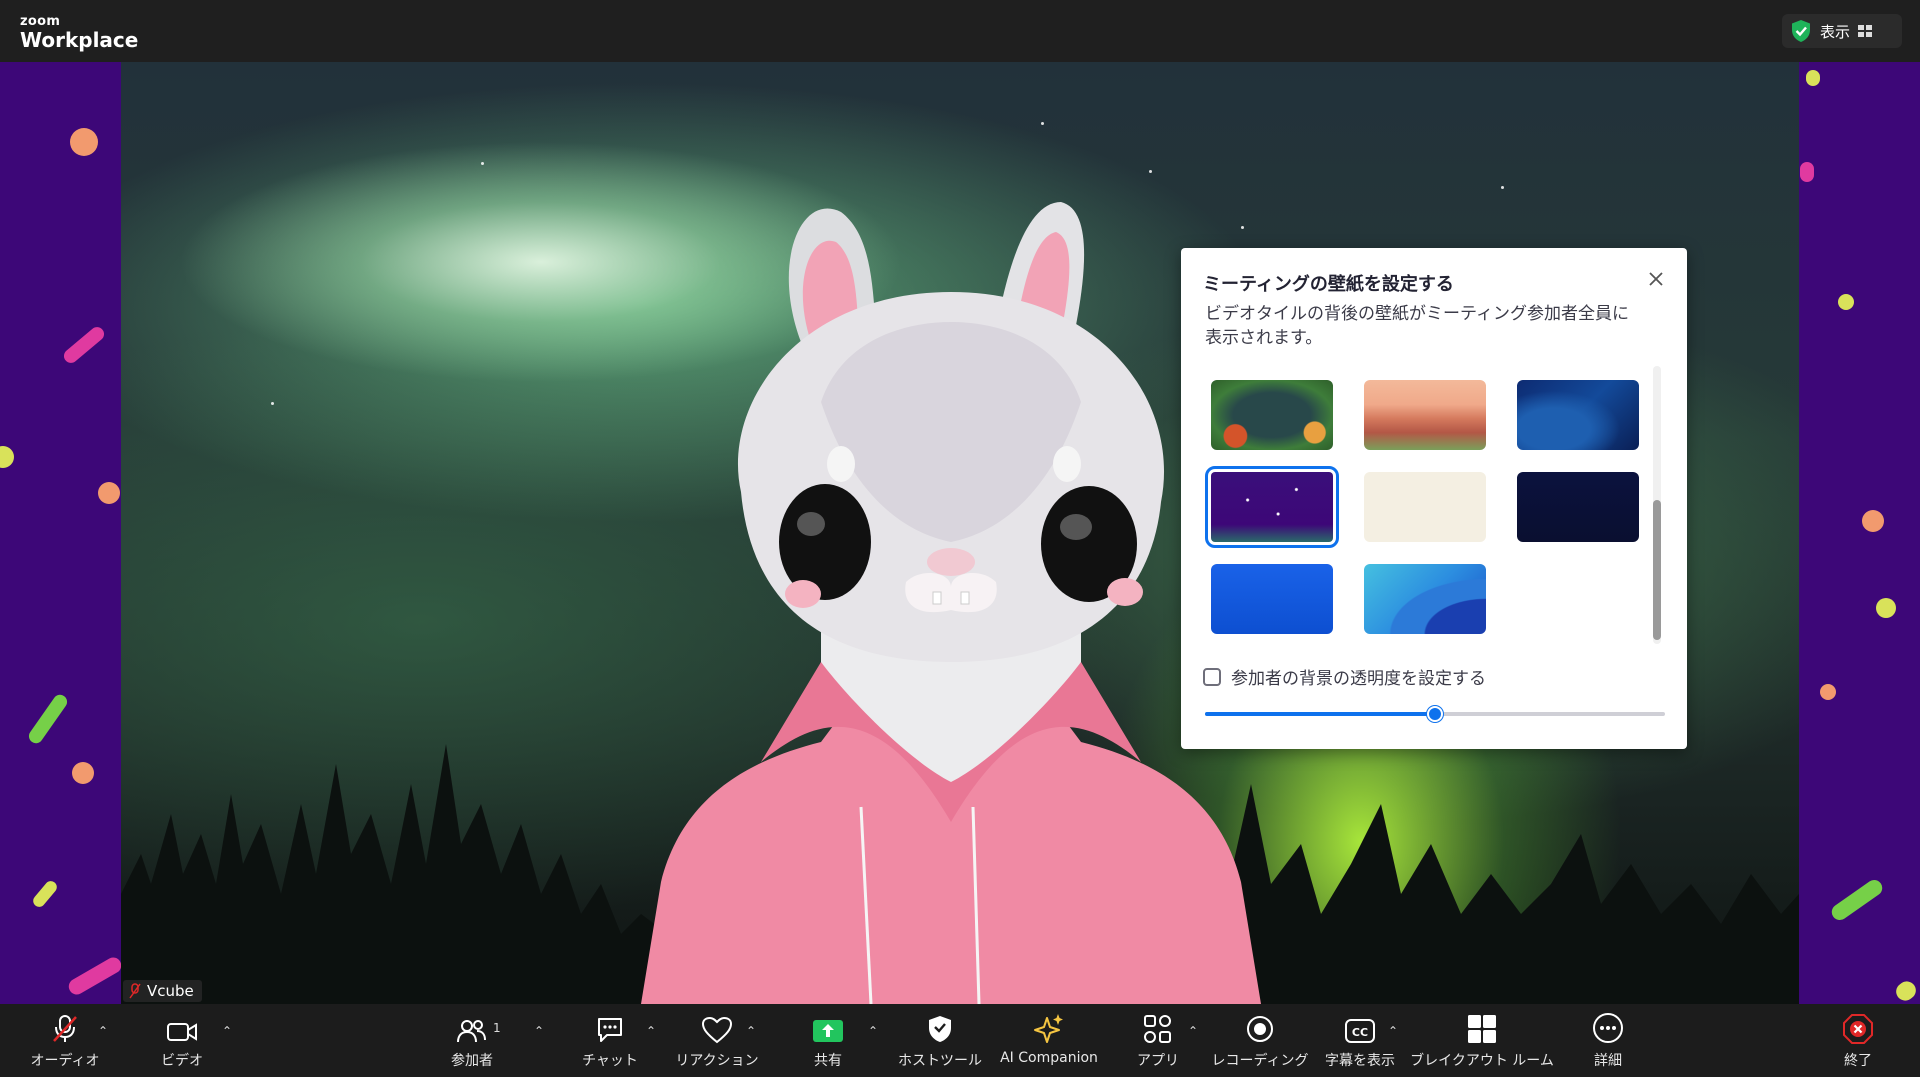 This screenshot has width=1920, height=1077. I want to click on close-icon, so click(1656, 279).